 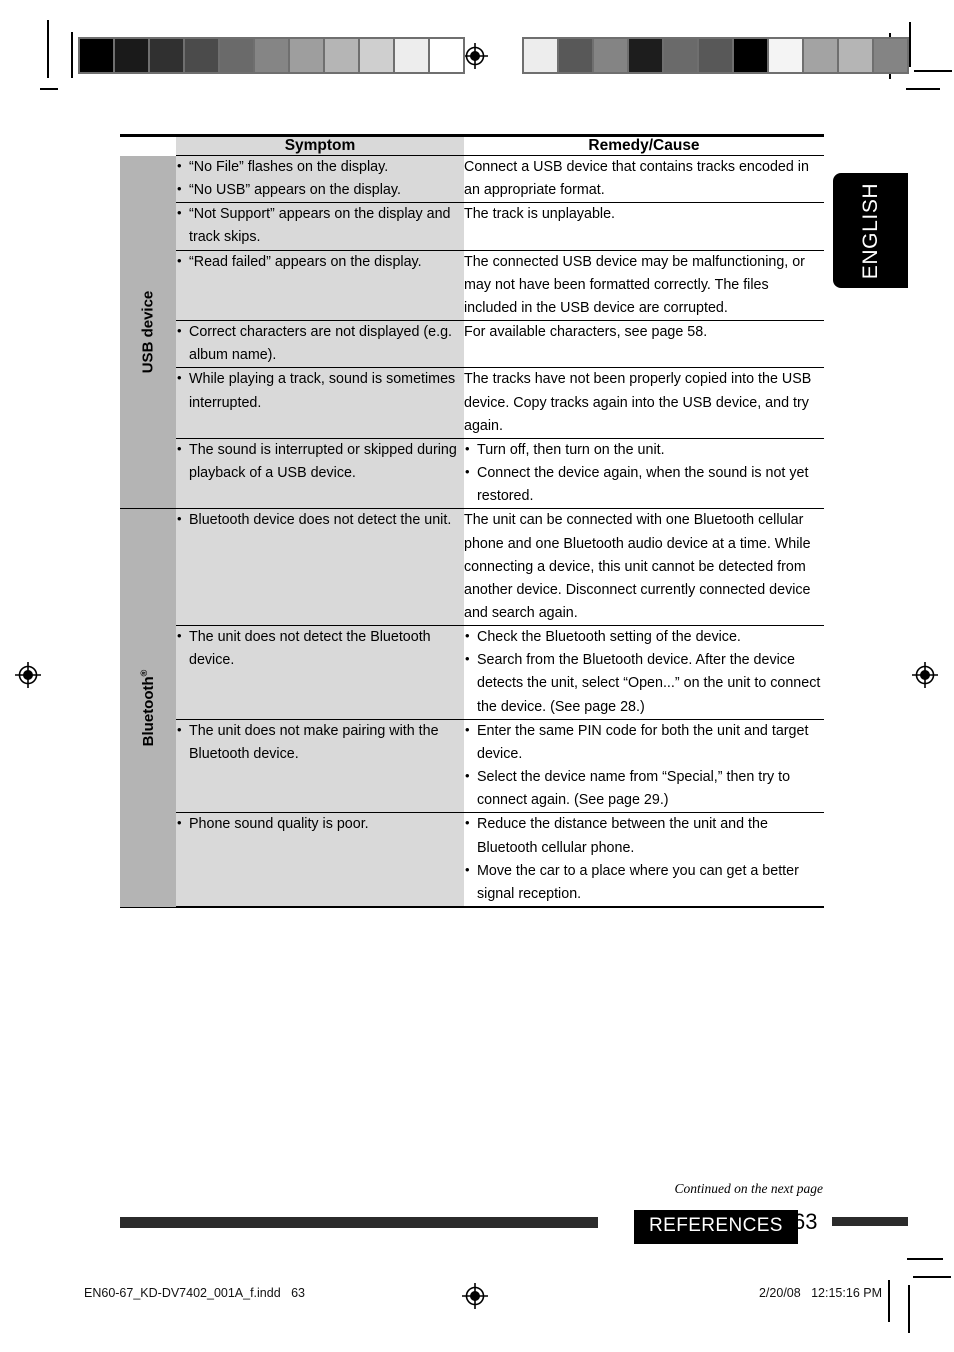 I want to click on print-meta-filename: EN60-67_KD-DV7402_001A_f.indd 63, so click(x=194, y=1293).